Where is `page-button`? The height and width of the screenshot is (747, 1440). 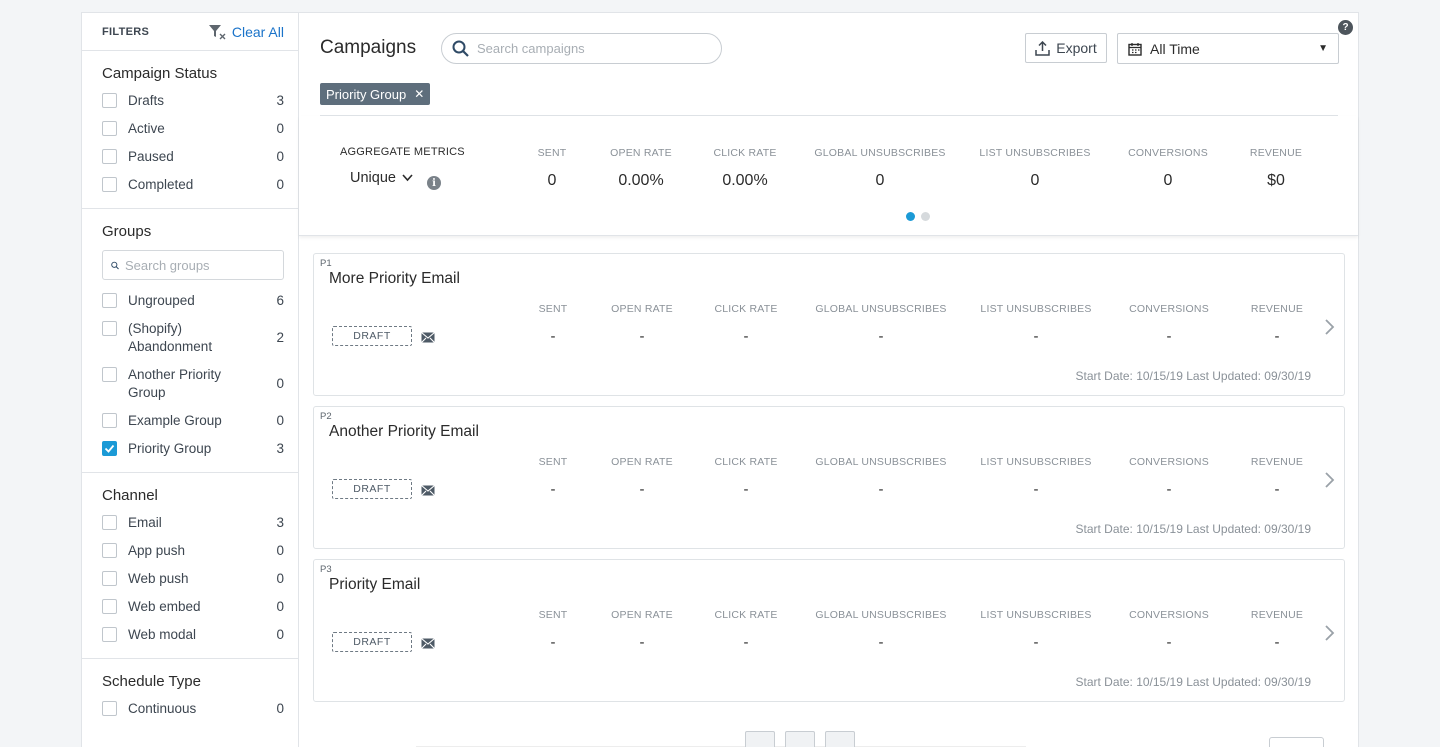 page-button is located at coordinates (800, 739).